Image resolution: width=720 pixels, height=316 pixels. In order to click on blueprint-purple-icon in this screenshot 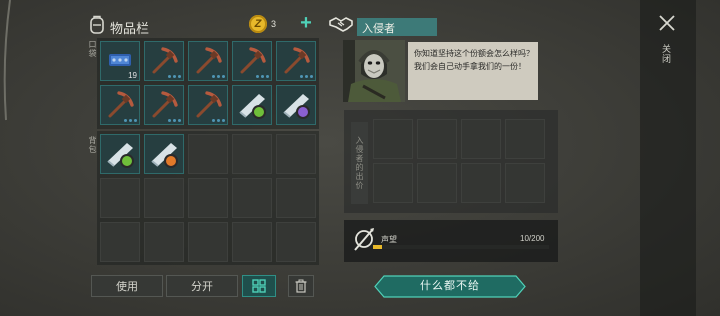, I will do `click(296, 105)`.